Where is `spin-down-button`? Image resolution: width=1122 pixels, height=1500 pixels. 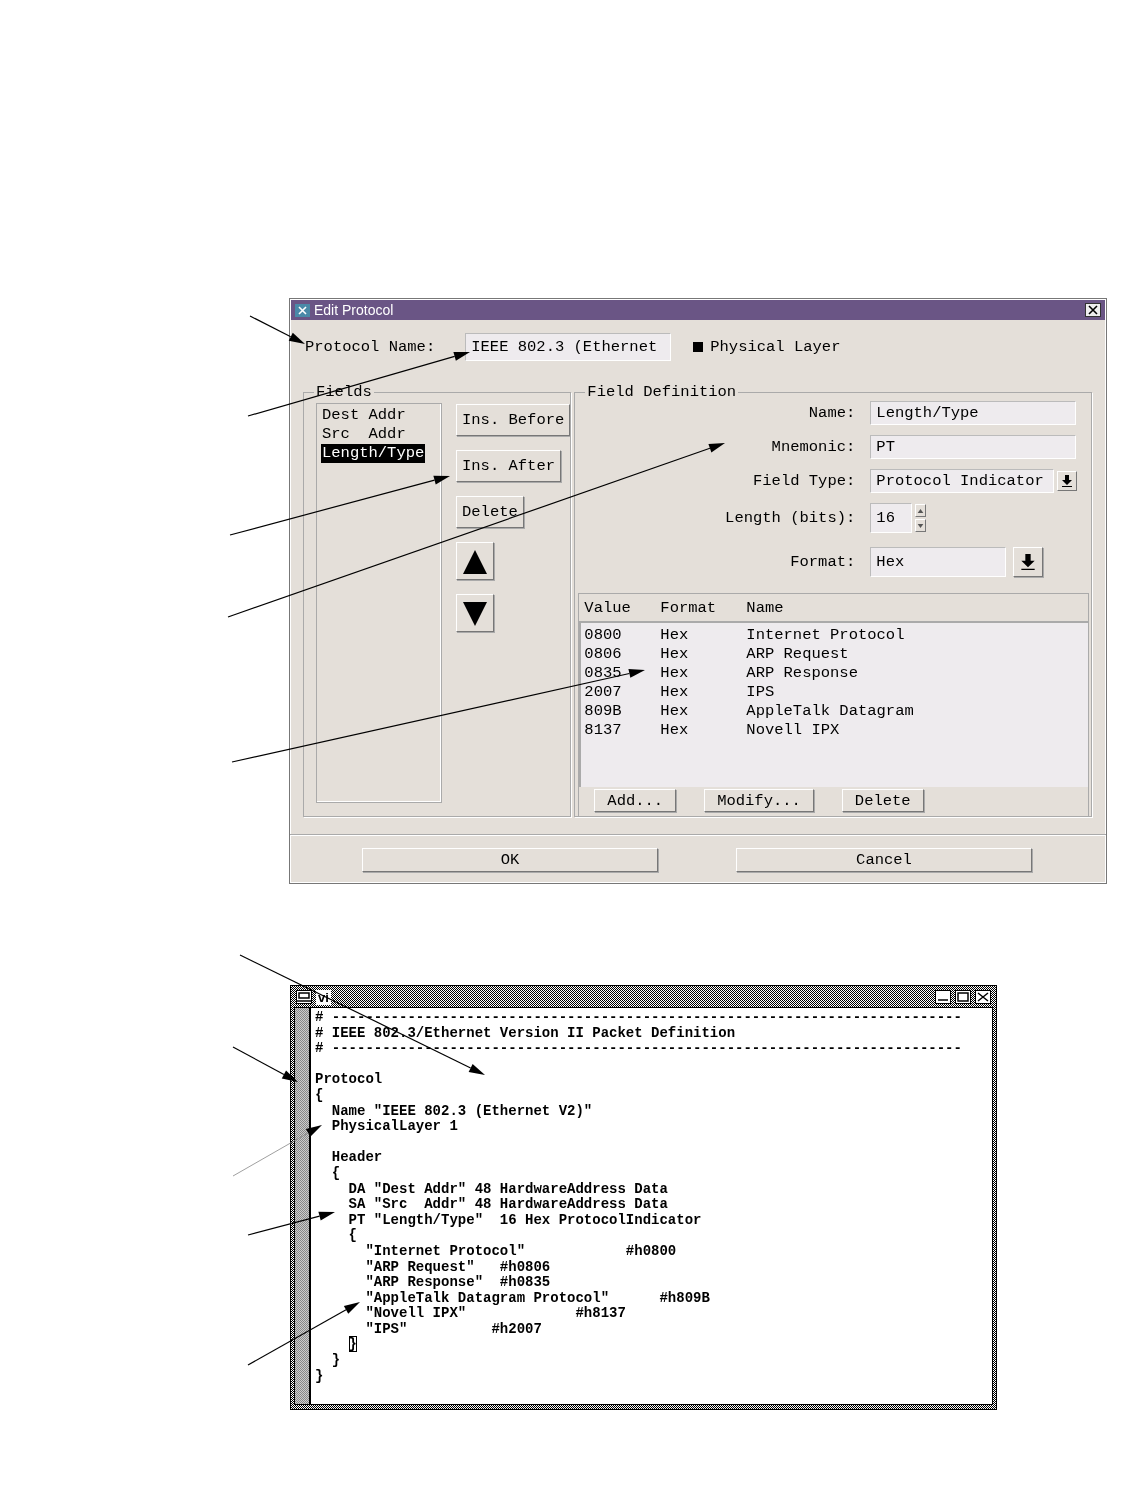
spin-down-button is located at coordinates (921, 525).